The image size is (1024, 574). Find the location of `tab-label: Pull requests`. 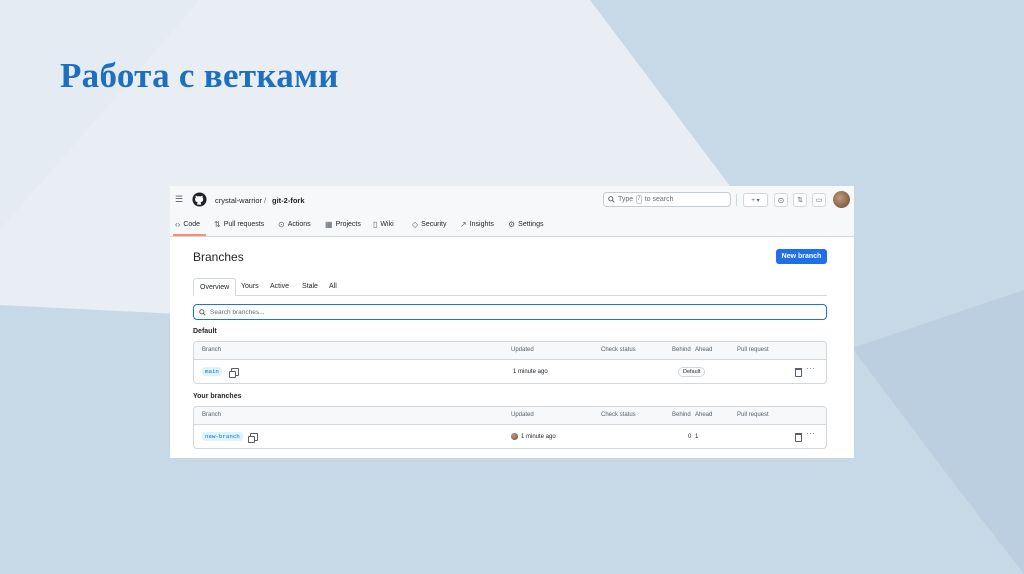

tab-label: Pull requests is located at coordinates (244, 224).